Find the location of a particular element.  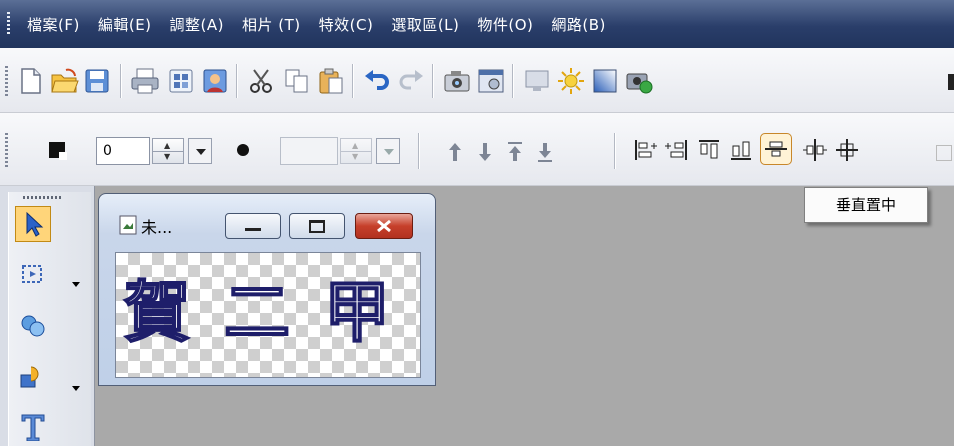

selection-icon is located at coordinates (33, 274).